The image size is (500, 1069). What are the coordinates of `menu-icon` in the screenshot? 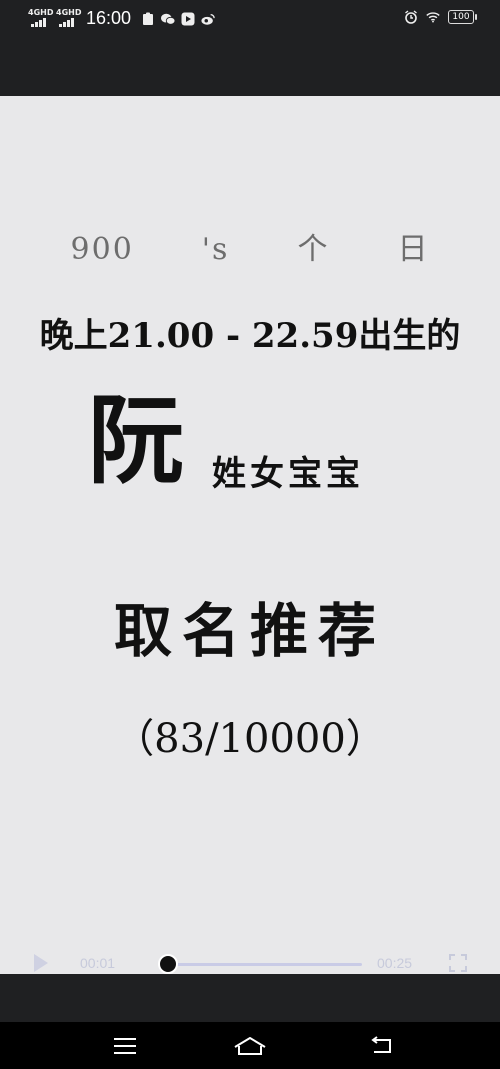 It's located at (125, 1046).